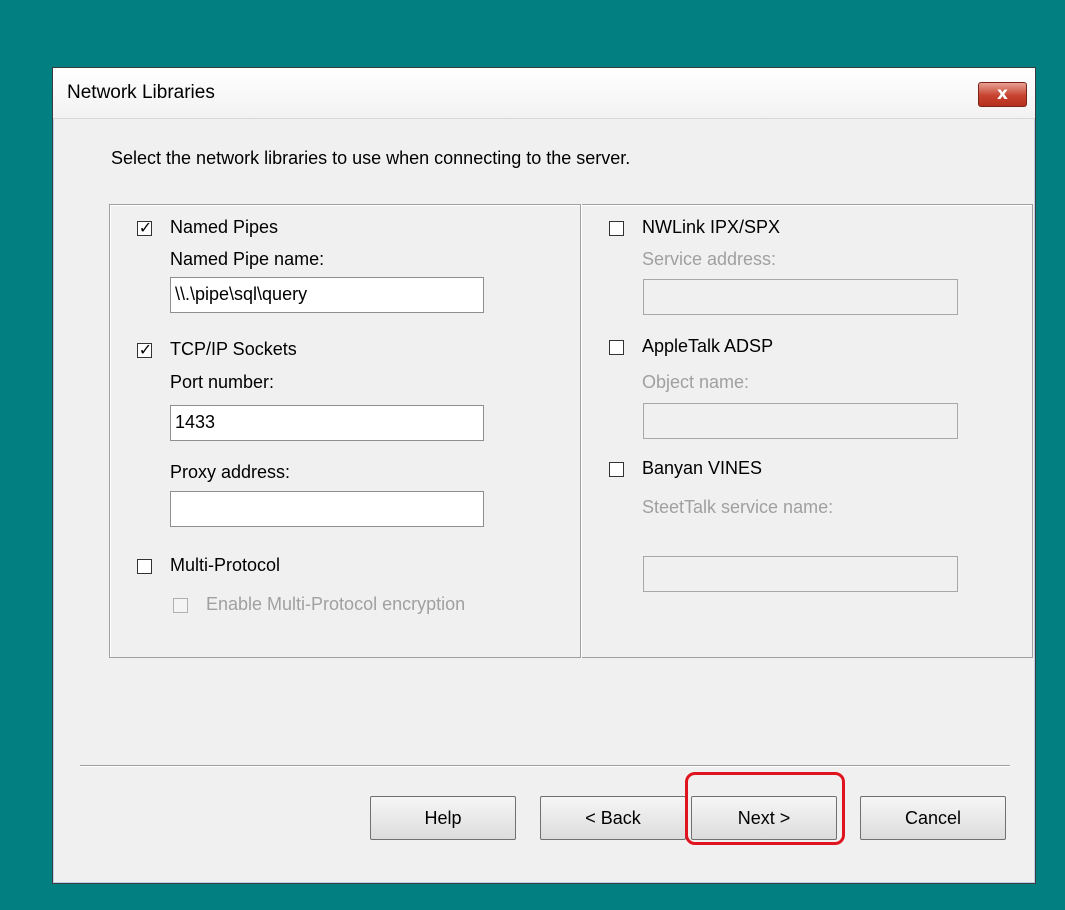 The height and width of the screenshot is (910, 1065). Describe the element at coordinates (613, 818) in the screenshot. I see `back-button: < Back` at that location.